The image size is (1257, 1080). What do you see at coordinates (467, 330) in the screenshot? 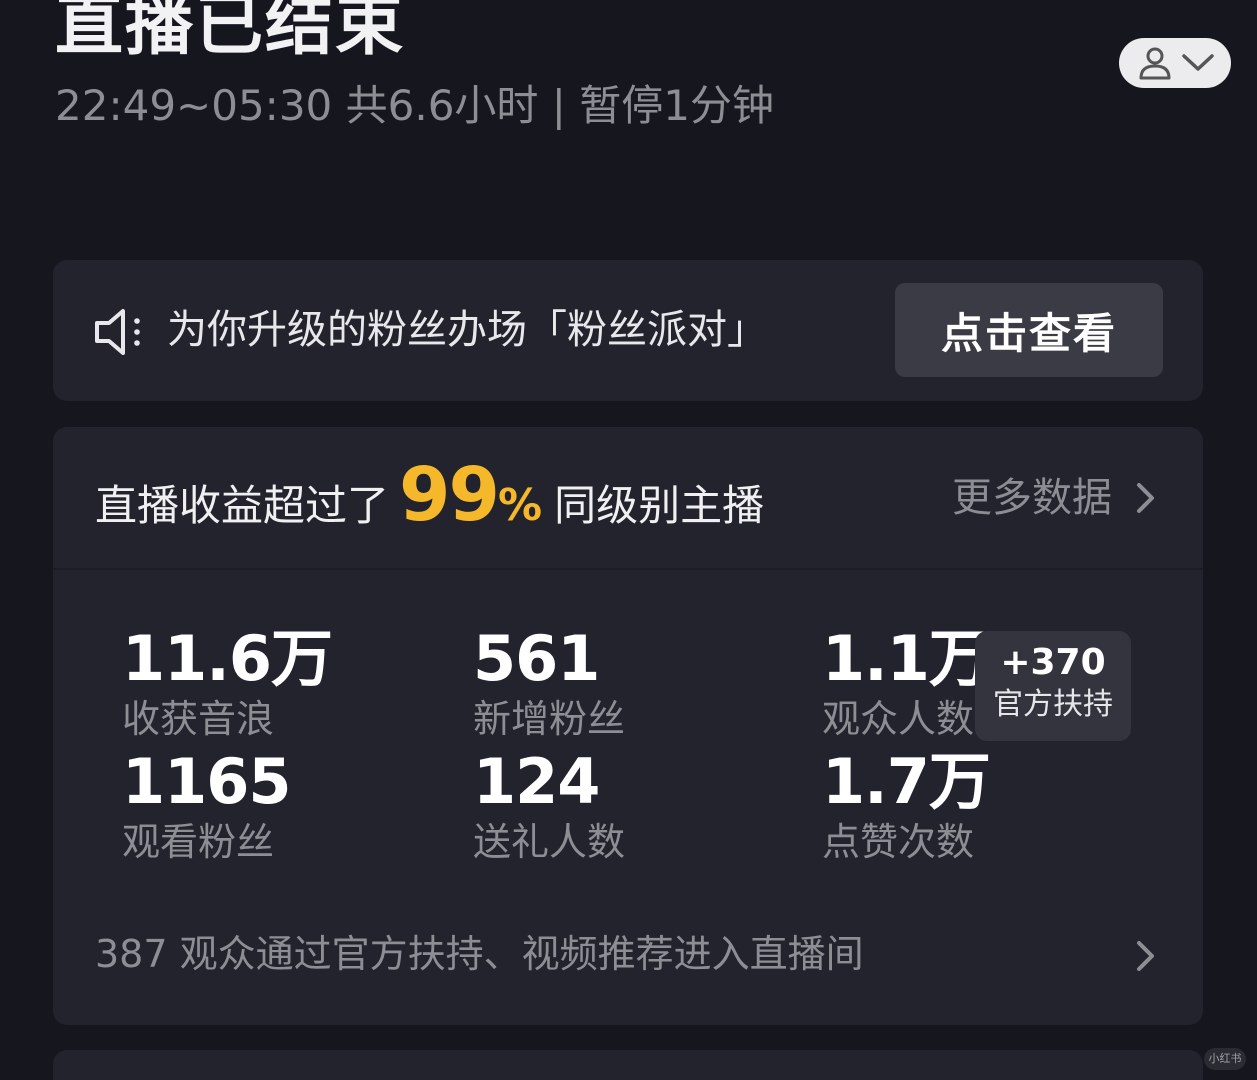
I see `banner-text: 为你升级的粉丝办场「粉丝派对」` at bounding box center [467, 330].